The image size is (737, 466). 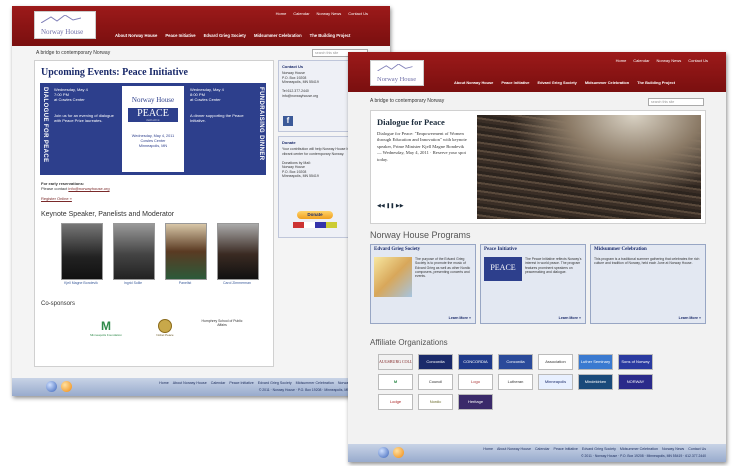 What do you see at coordinates (620, 249) in the screenshot?
I see `program-title: Midsummer Celebration` at bounding box center [620, 249].